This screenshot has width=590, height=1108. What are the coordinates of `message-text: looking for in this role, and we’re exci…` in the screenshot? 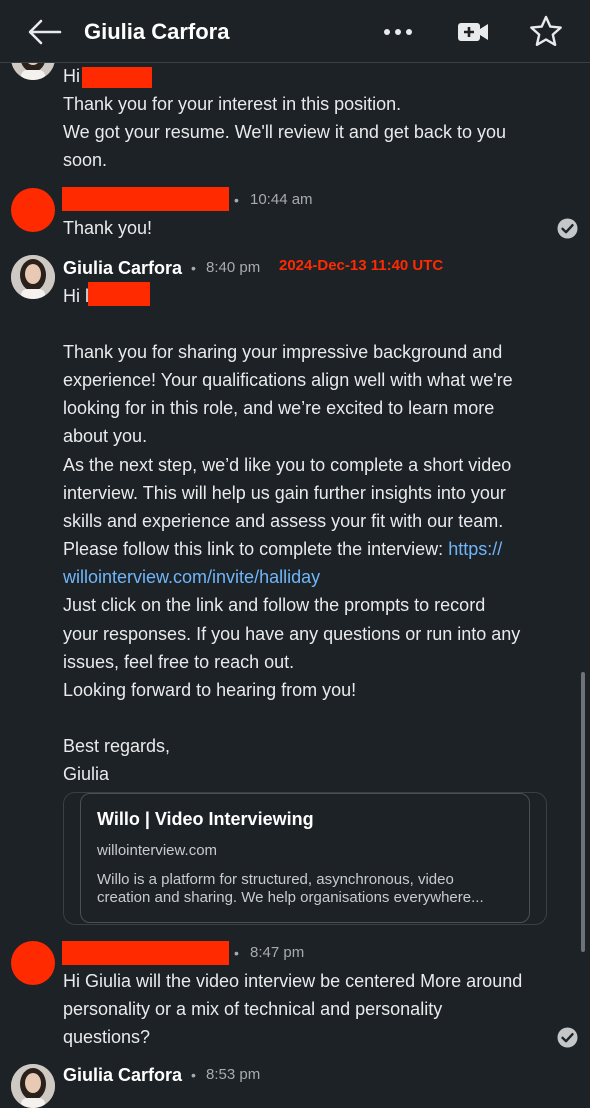 It's located at (279, 408).